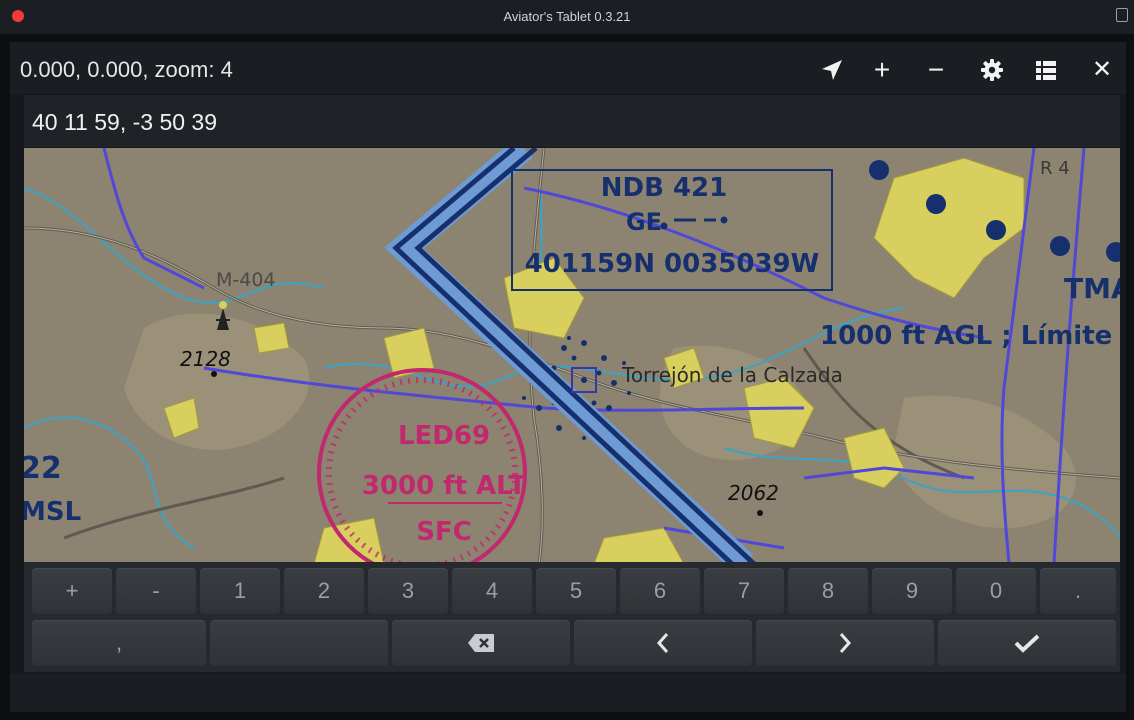 This screenshot has height=720, width=1134. Describe the element at coordinates (240, 591) in the screenshot. I see `key-1: 1` at that location.